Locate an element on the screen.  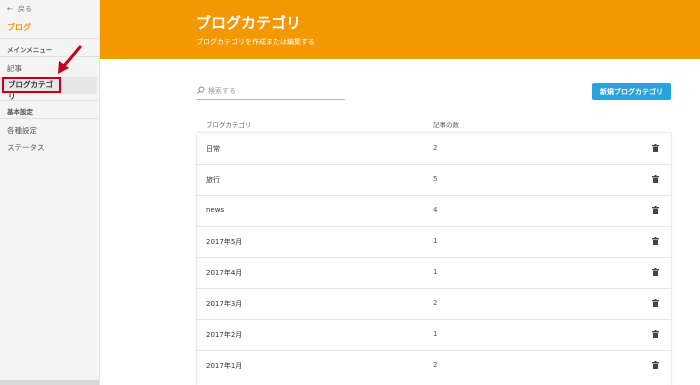
category-name: 日常 is located at coordinates (213, 149).